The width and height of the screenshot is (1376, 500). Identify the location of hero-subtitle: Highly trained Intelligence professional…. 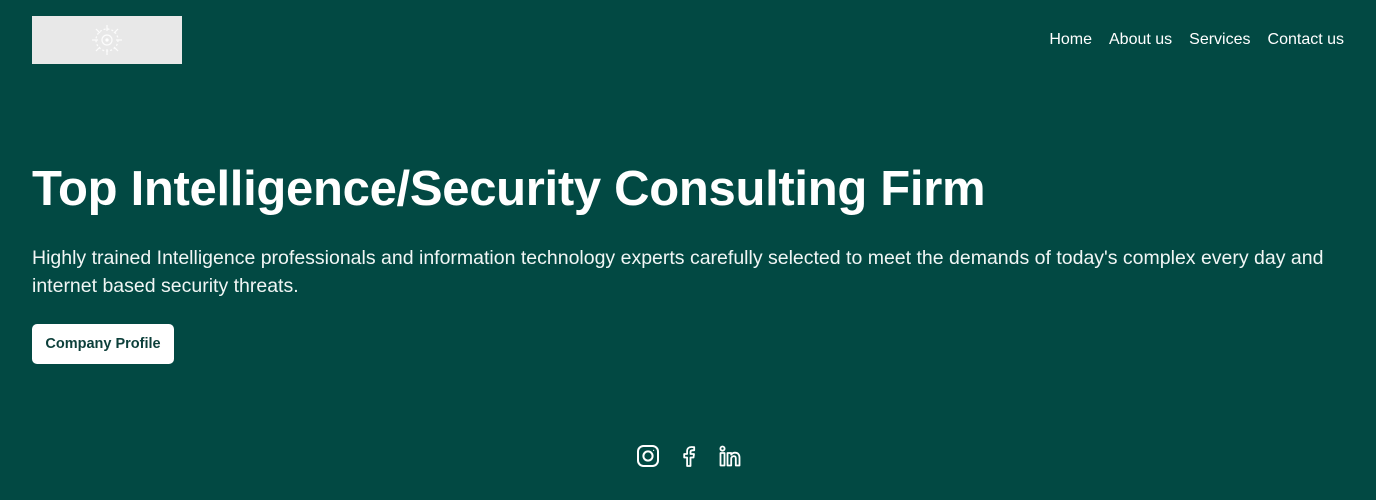
(678, 272).